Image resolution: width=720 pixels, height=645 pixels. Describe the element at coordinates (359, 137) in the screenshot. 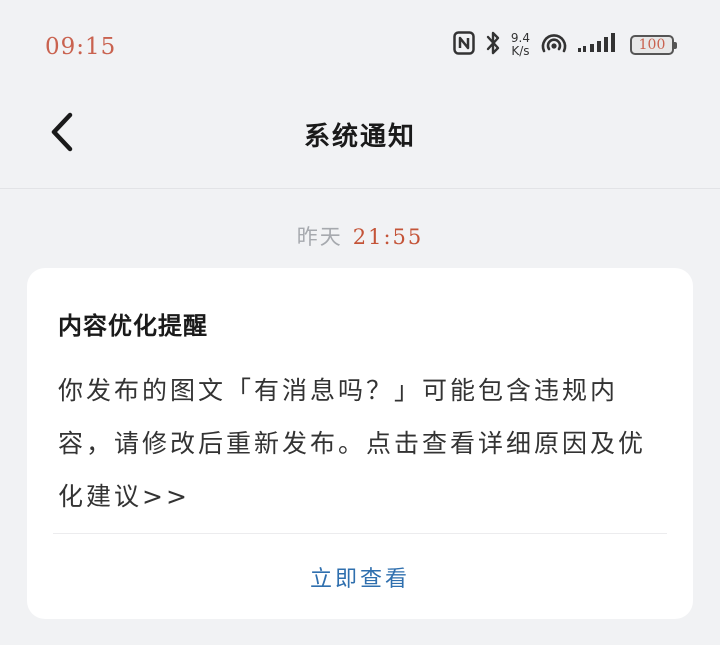

I see `page-title: 系统通知` at that location.